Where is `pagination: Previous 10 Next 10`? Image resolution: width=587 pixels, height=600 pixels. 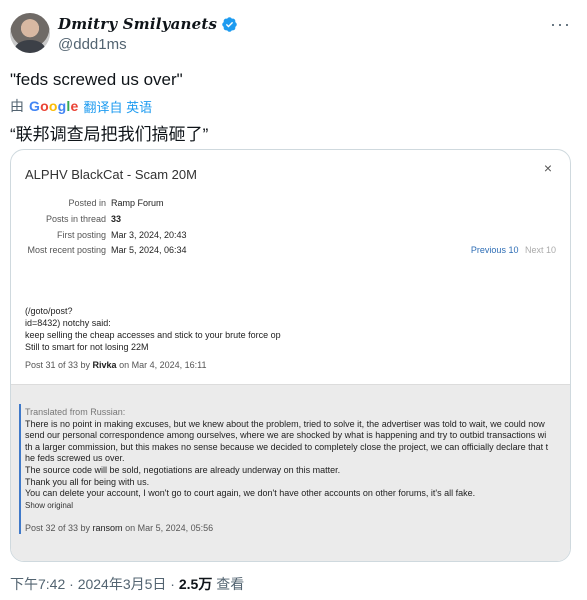 pagination: Previous 10 Next 10 is located at coordinates (513, 250).